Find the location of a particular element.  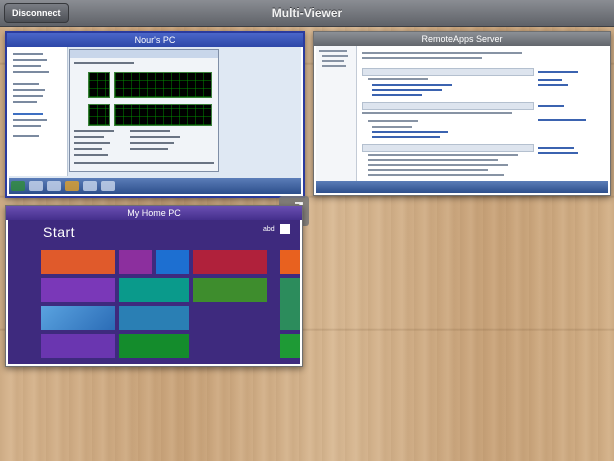

games-tile is located at coordinates (230, 290).